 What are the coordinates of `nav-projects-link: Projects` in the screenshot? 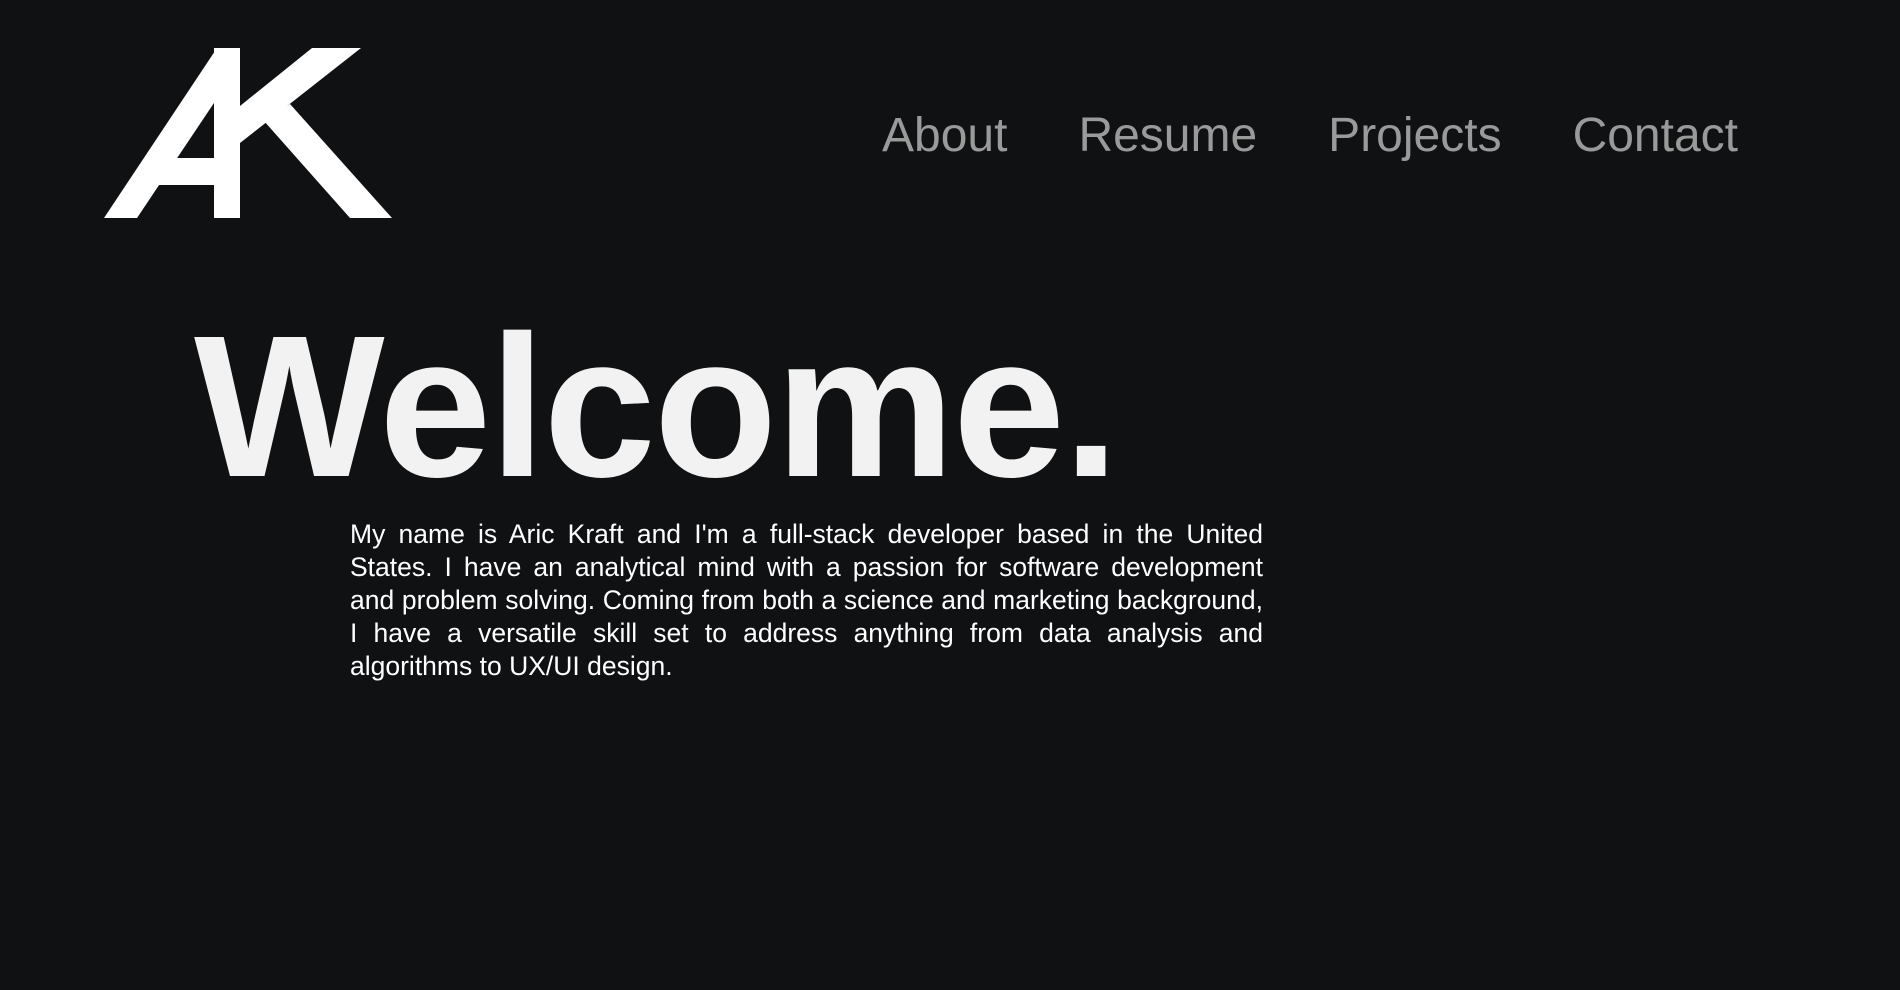 It's located at (1414, 136).